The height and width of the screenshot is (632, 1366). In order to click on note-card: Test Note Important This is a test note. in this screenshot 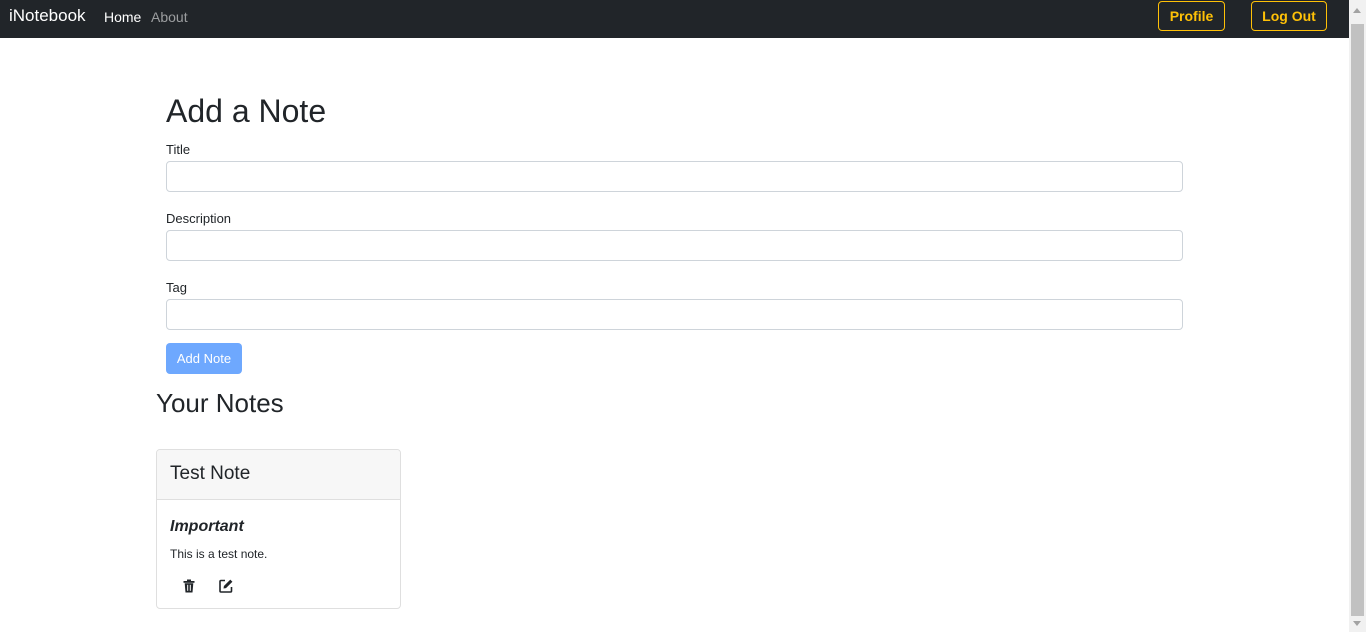, I will do `click(278, 529)`.